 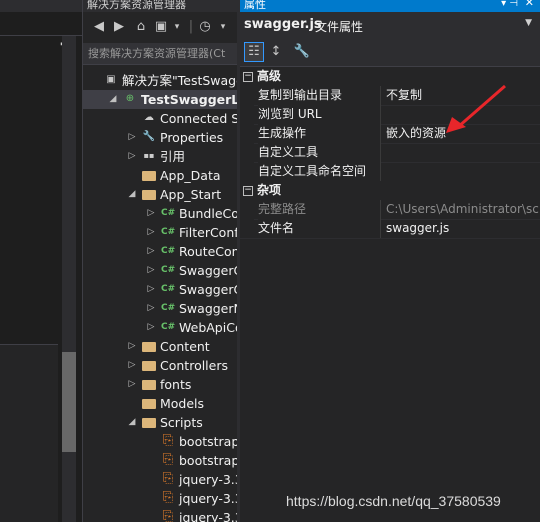 I want to click on tree-item: ▣ 解决方案"TestSwagge, so click(x=160, y=80).